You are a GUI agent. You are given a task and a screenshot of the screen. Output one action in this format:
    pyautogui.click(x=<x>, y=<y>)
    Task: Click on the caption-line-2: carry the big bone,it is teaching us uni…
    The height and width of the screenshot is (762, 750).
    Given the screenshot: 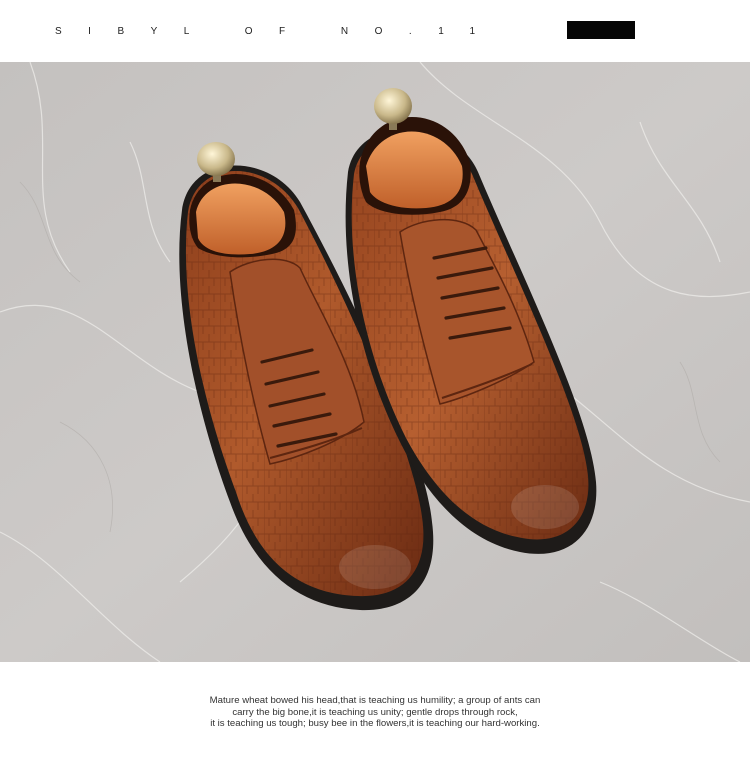 What is the action you would take?
    pyautogui.click(x=375, y=712)
    